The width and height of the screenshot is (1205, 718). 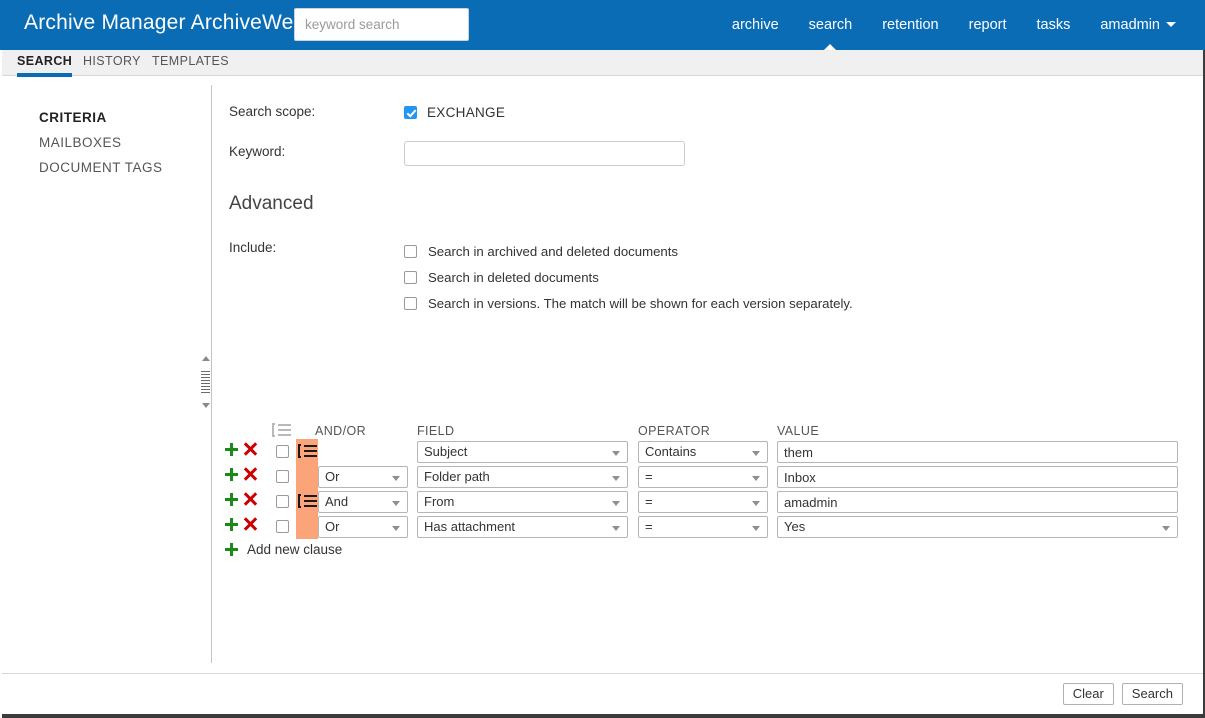 I want to click on column-header-operator: OPERATOR, so click(x=674, y=431).